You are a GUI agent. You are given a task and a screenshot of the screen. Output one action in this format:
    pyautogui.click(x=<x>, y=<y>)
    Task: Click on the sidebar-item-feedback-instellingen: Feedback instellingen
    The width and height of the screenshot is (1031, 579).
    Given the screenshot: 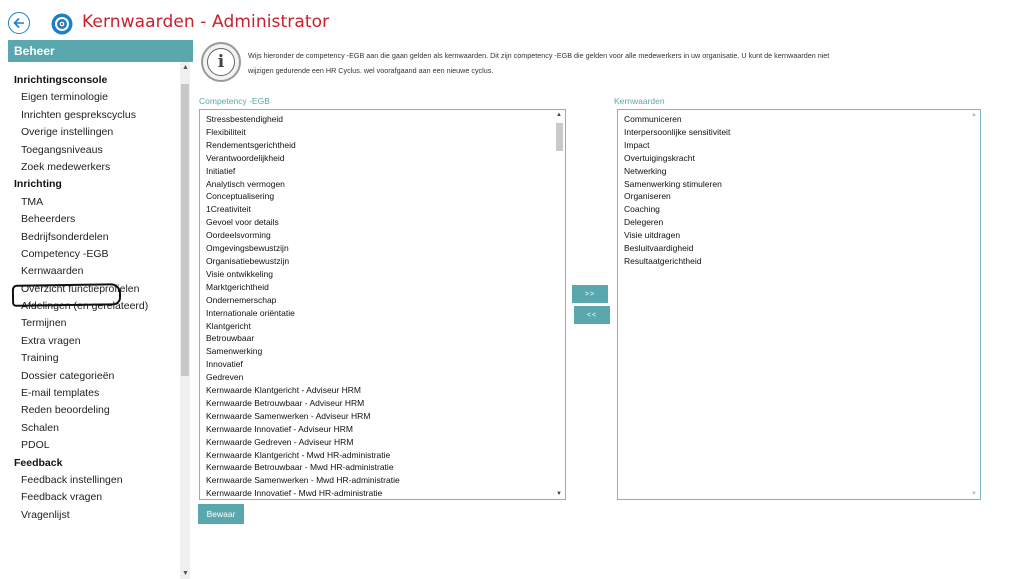 What is the action you would take?
    pyautogui.click(x=94, y=480)
    